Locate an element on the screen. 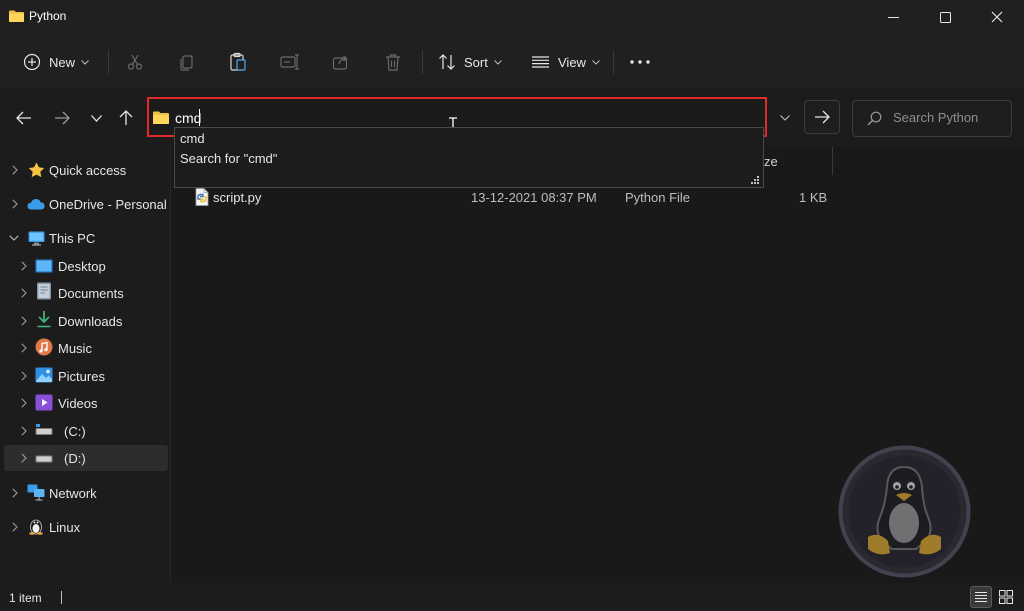  sidebar-item-music: Music is located at coordinates (86, 348).